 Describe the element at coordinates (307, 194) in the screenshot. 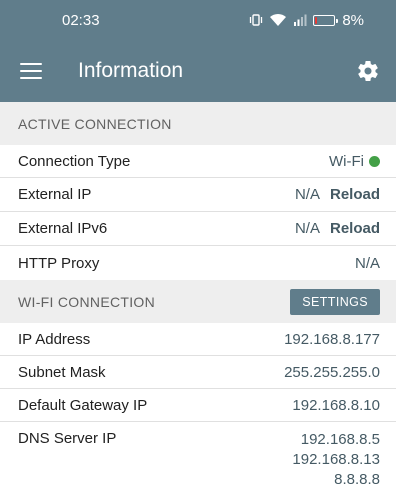

I see `external-ip-na: N/A` at that location.